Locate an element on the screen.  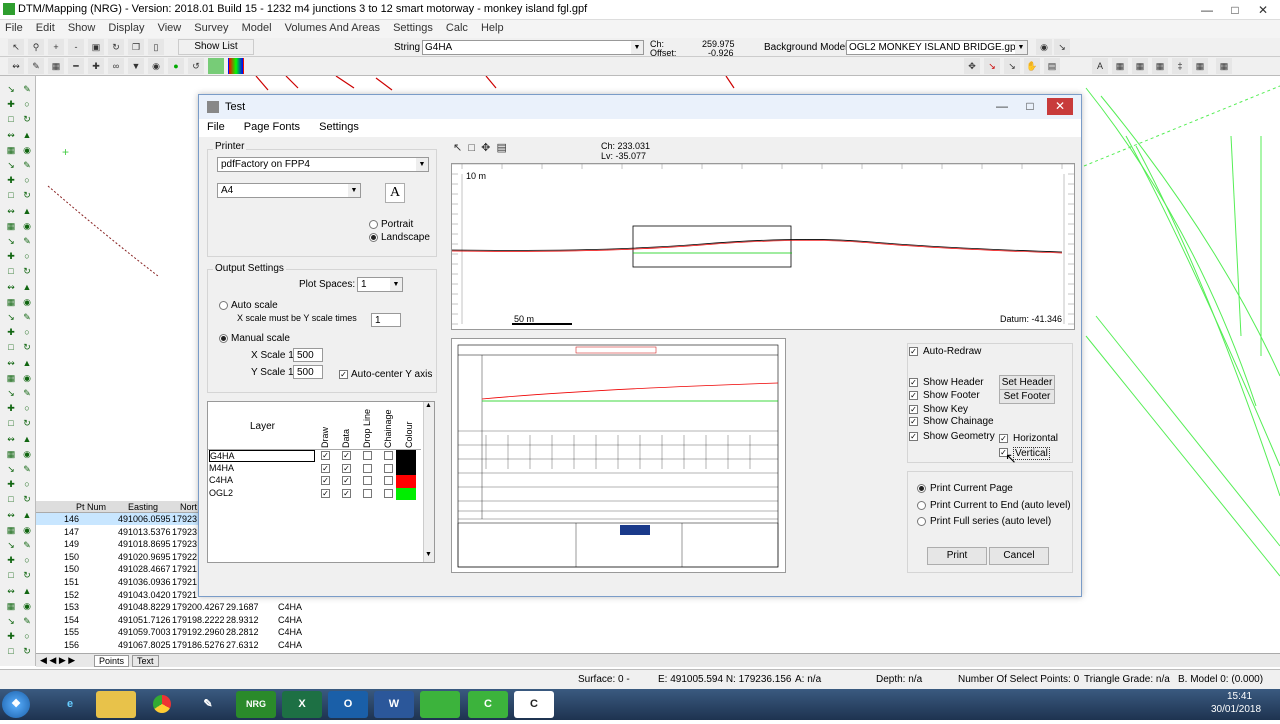
show-header-checkbox: ✓ is located at coordinates (913, 382).